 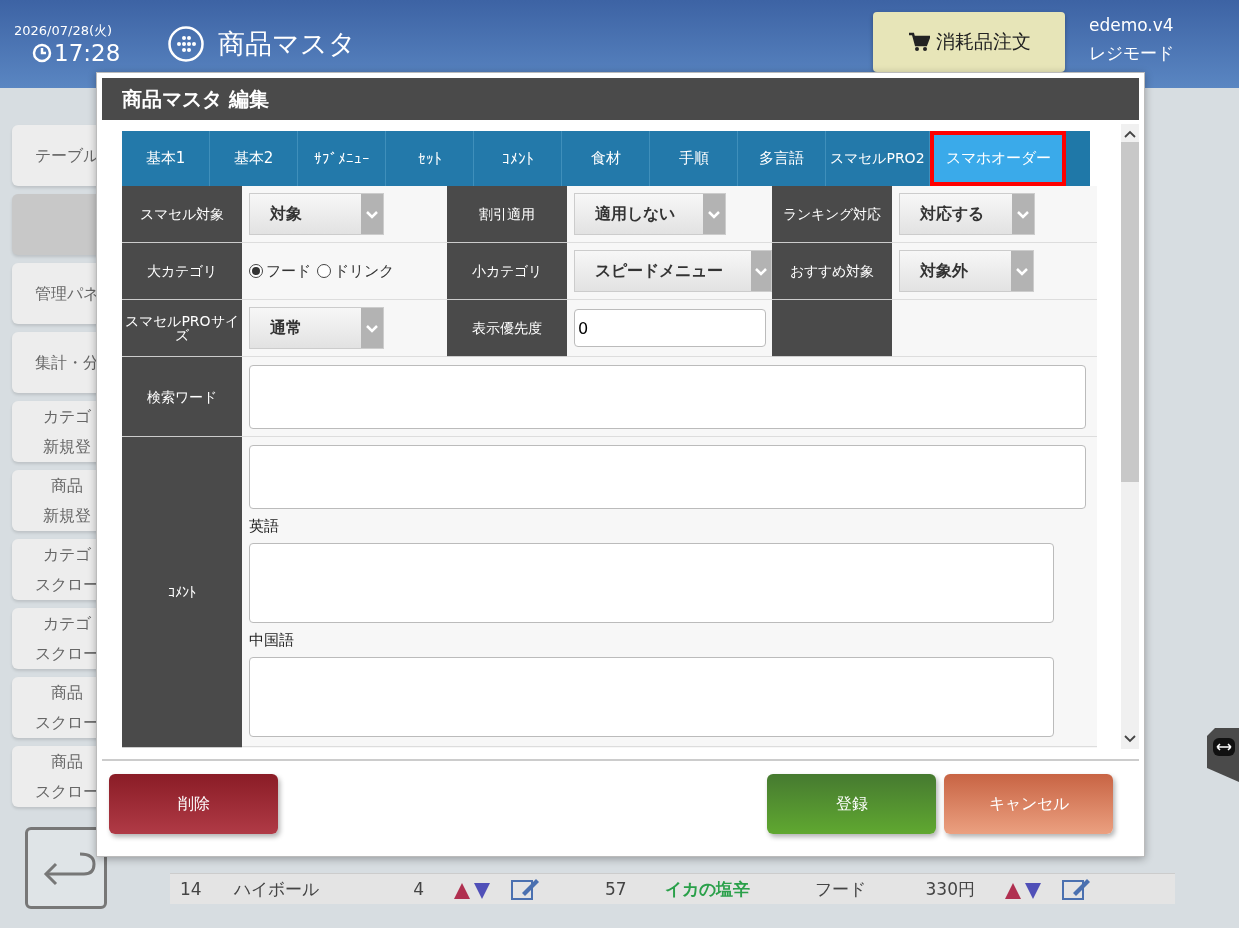 I want to click on scrollbar, so click(x=1130, y=436).